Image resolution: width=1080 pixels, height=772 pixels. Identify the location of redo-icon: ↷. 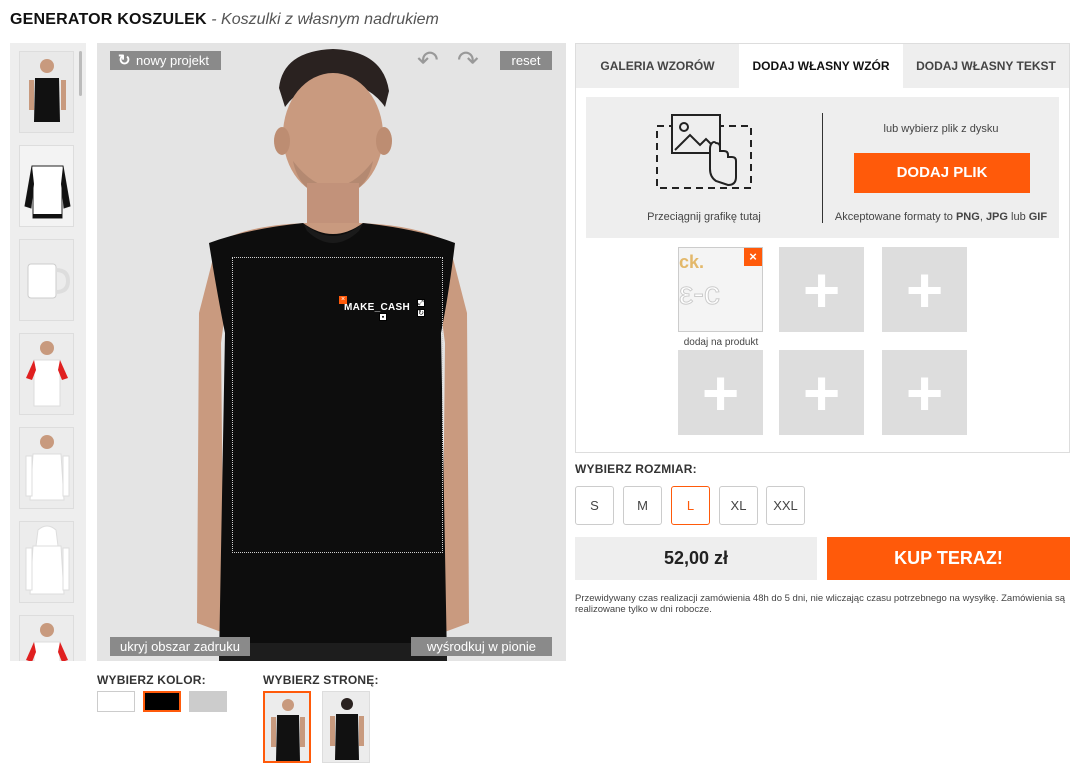
(468, 60).